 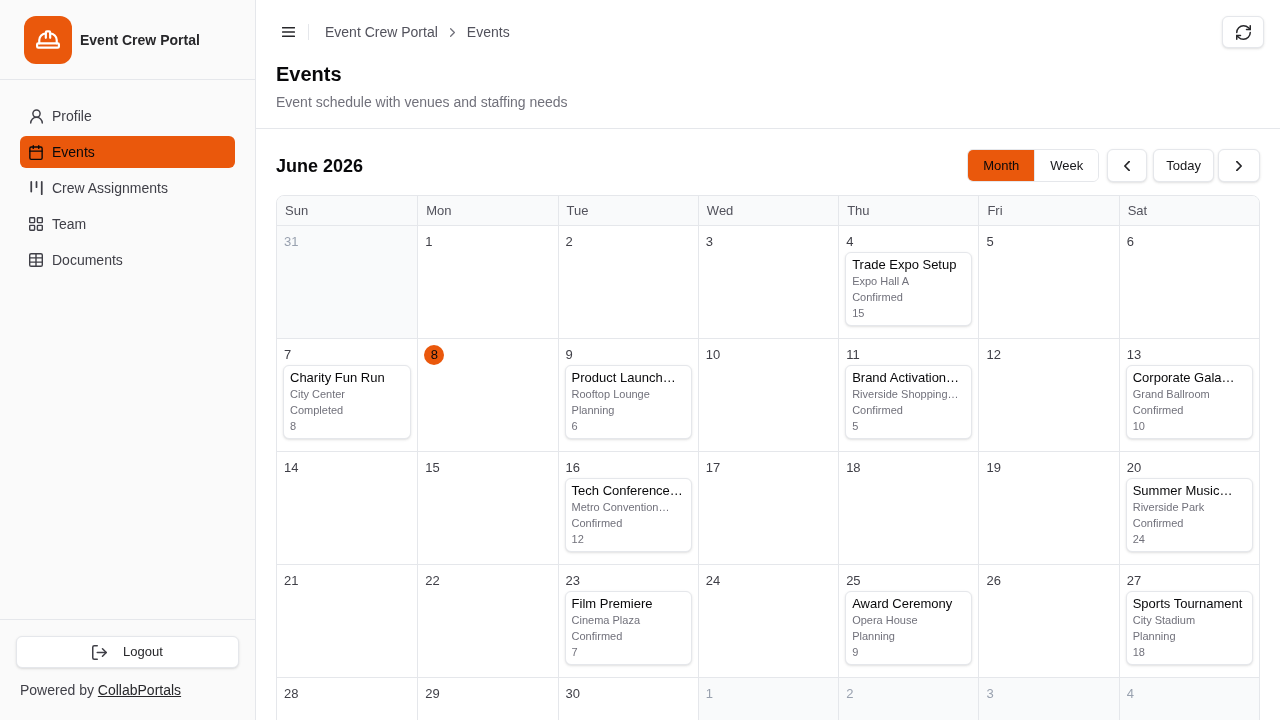 What do you see at coordinates (288, 32) in the screenshot?
I see `menu-icon` at bounding box center [288, 32].